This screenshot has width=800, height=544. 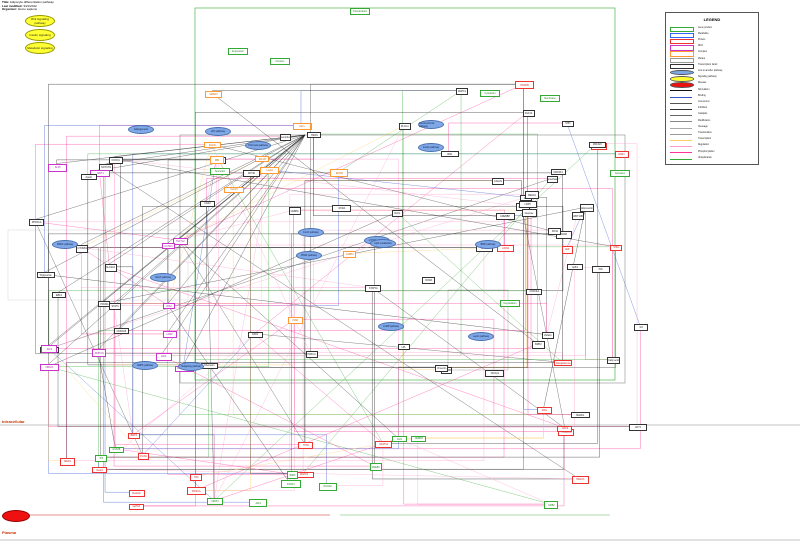 What do you see at coordinates (505, 217) in the screenshot?
I see `gene-node: CREBBP` at bounding box center [505, 217].